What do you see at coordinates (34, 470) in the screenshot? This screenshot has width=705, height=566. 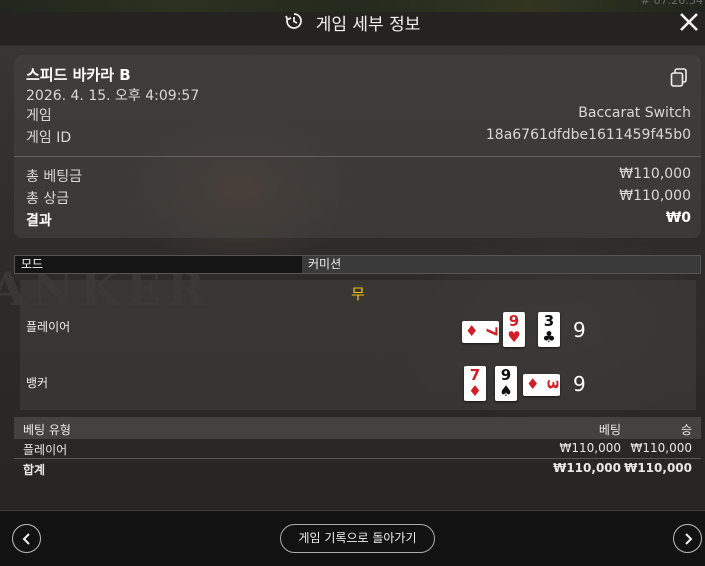 I see `total-type-cell: 합계` at bounding box center [34, 470].